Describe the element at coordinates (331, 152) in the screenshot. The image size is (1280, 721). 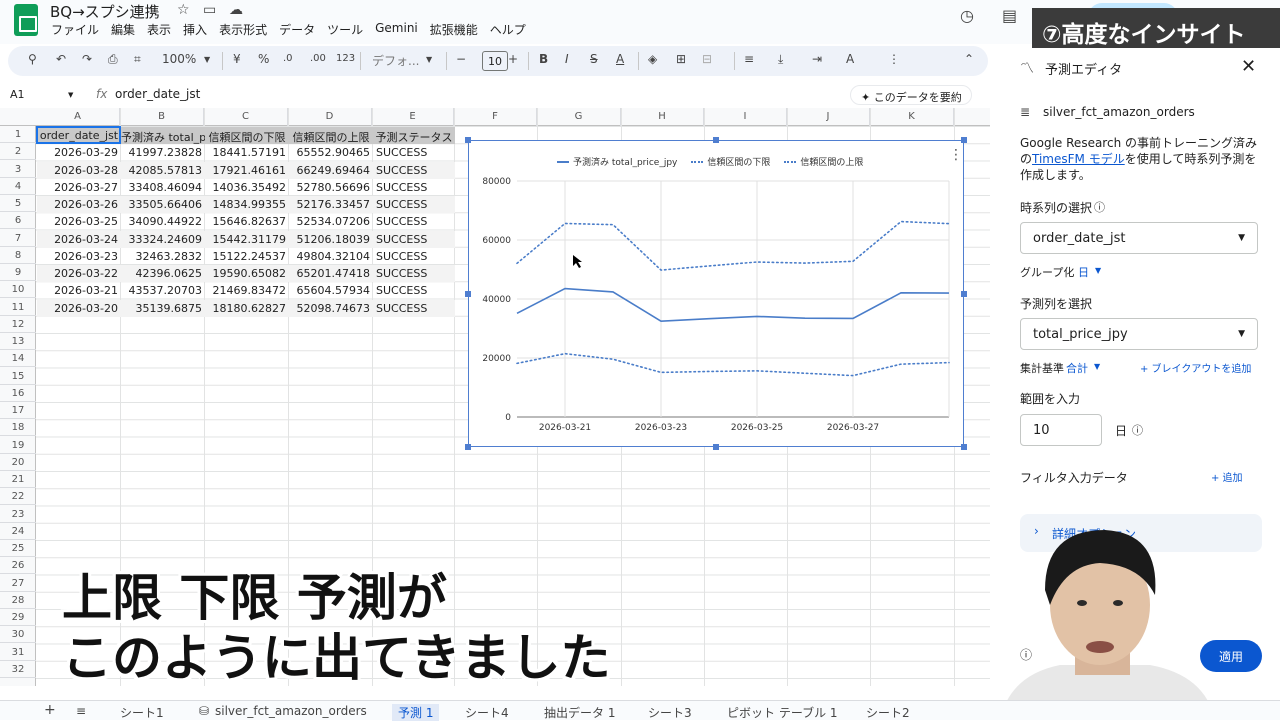
I see `table-cell: 65552.90465` at that location.